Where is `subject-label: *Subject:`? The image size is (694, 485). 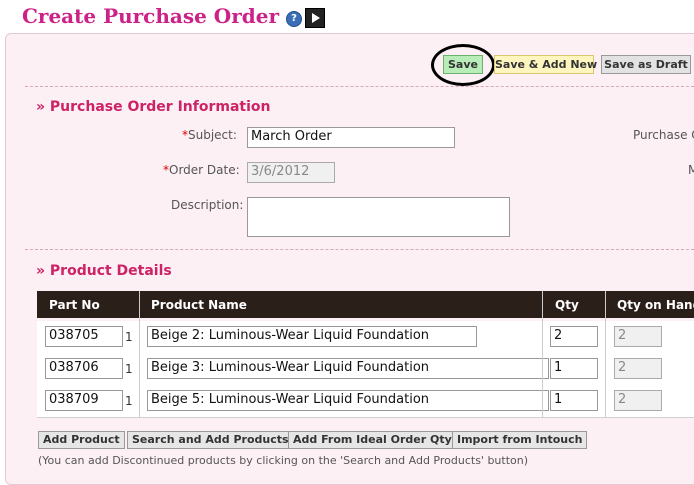 subject-label: *Subject: is located at coordinates (209, 135).